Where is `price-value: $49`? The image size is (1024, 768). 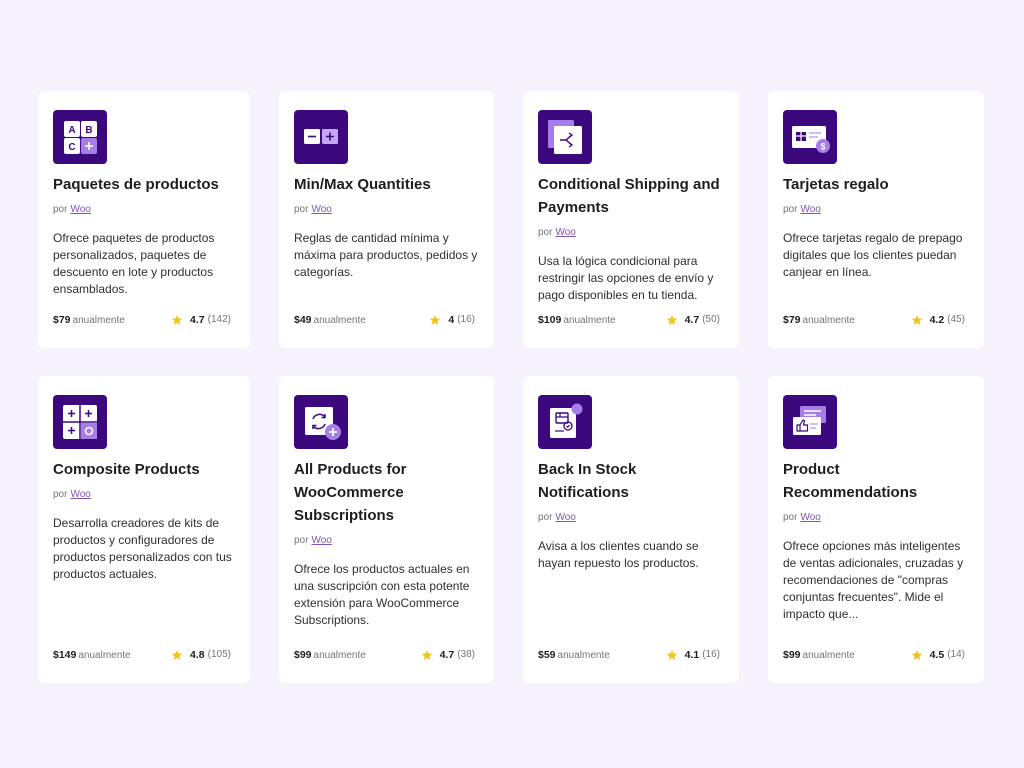 price-value: $49 is located at coordinates (303, 319).